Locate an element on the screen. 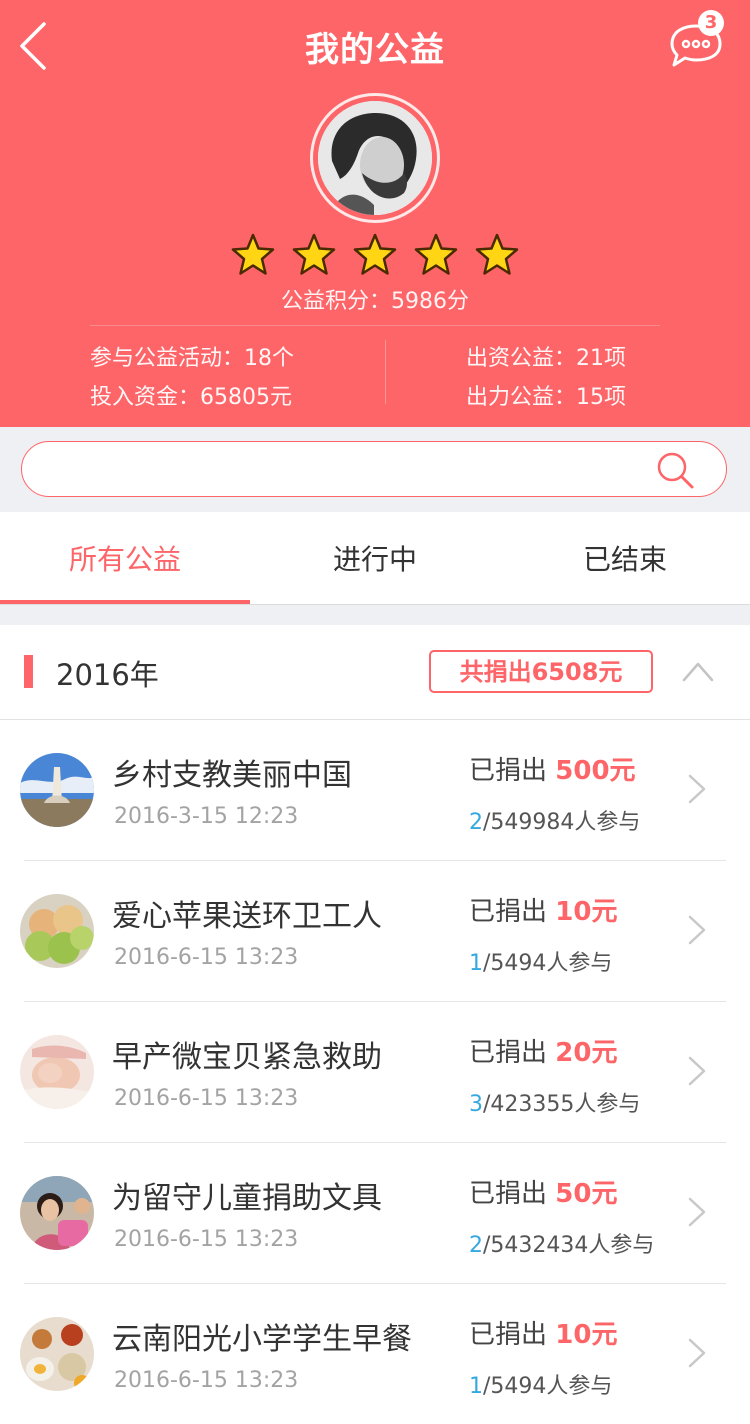  project-title: 云南阳光小学学生早餐 is located at coordinates (262, 1339).